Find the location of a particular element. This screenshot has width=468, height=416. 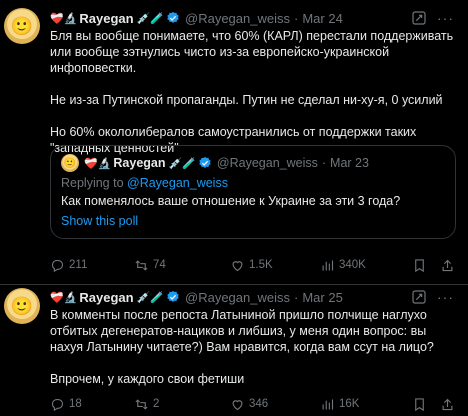

quote-timestamp: Mar 23 is located at coordinates (349, 163).